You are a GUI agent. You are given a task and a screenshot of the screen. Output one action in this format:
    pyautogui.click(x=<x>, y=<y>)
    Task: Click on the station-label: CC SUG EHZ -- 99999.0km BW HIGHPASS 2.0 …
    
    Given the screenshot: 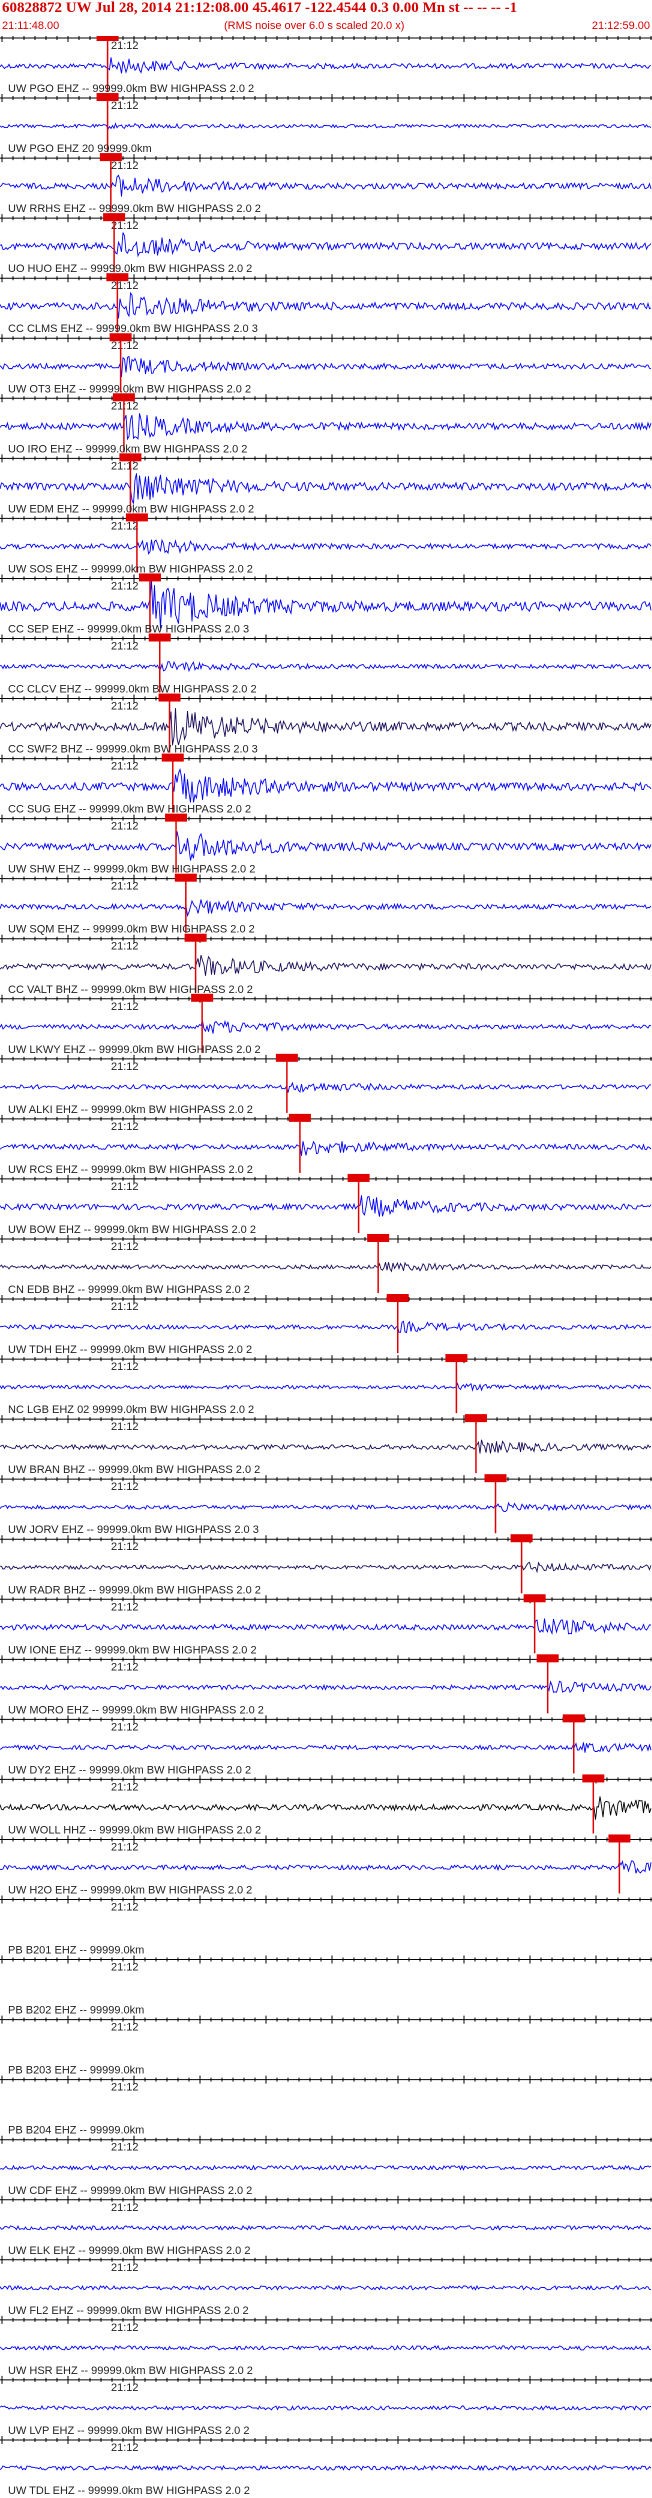 What is the action you would take?
    pyautogui.click(x=129, y=810)
    